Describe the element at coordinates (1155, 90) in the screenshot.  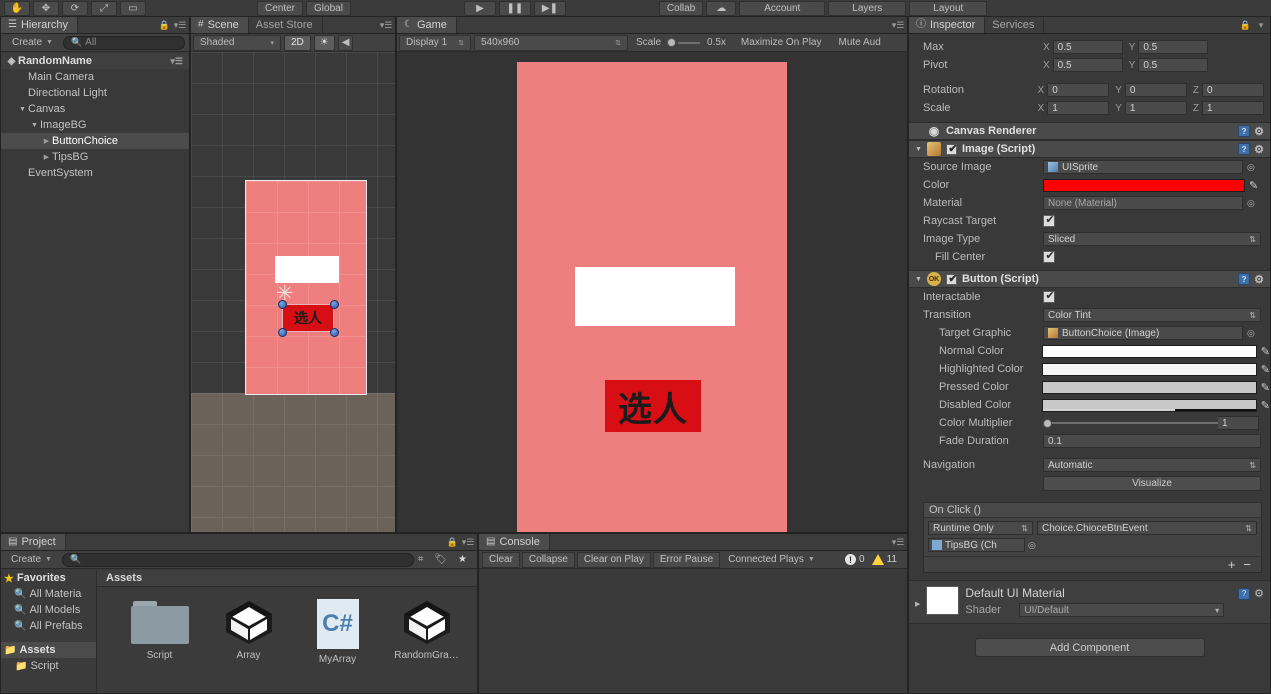
I see `rotation-y-field: 0` at that location.